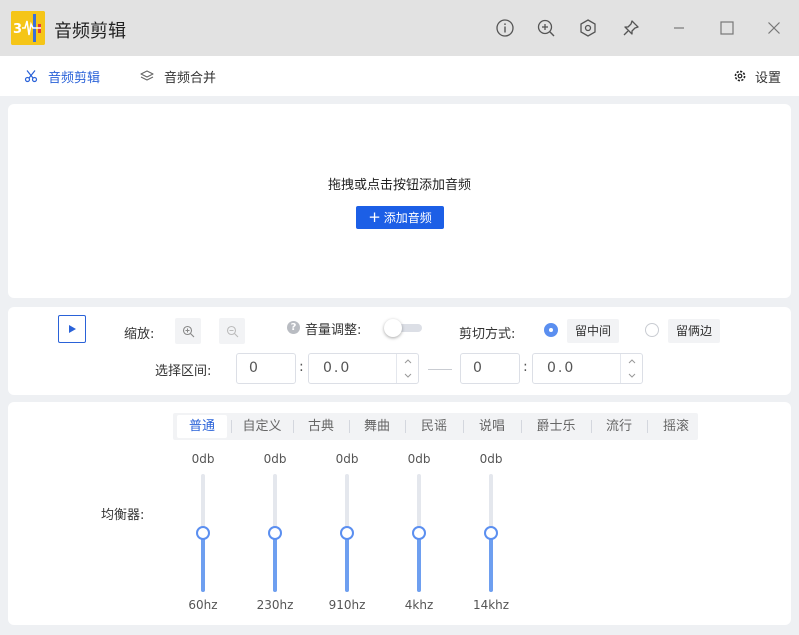 The height and width of the screenshot is (635, 799). I want to click on band-frequency-4: 14khz, so click(491, 605).